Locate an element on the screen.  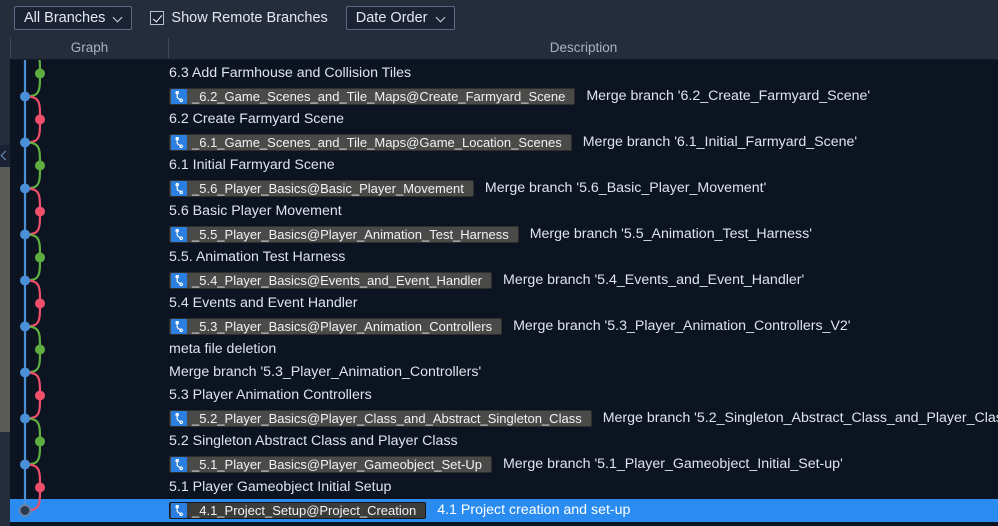
branch-ref-label: _5.6_Player_Basics@Basic_Player_Movement is located at coordinates (328, 188).